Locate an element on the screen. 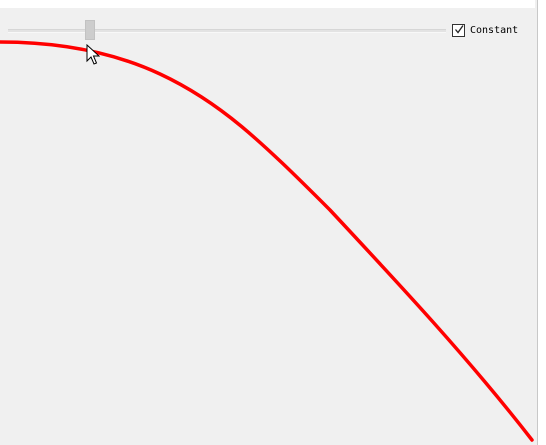 The width and height of the screenshot is (546, 445). constant-checkbox is located at coordinates (458, 30).